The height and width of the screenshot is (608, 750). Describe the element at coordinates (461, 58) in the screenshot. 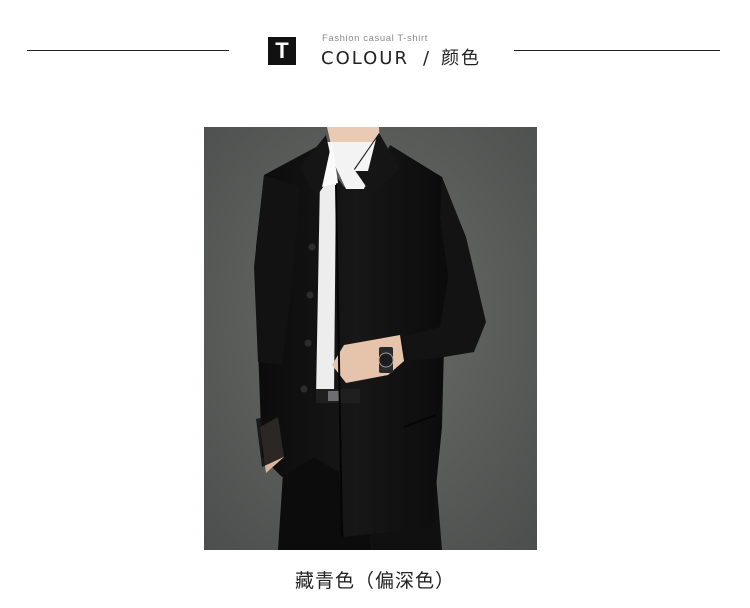

I see `heading-chinese: 颜色` at that location.